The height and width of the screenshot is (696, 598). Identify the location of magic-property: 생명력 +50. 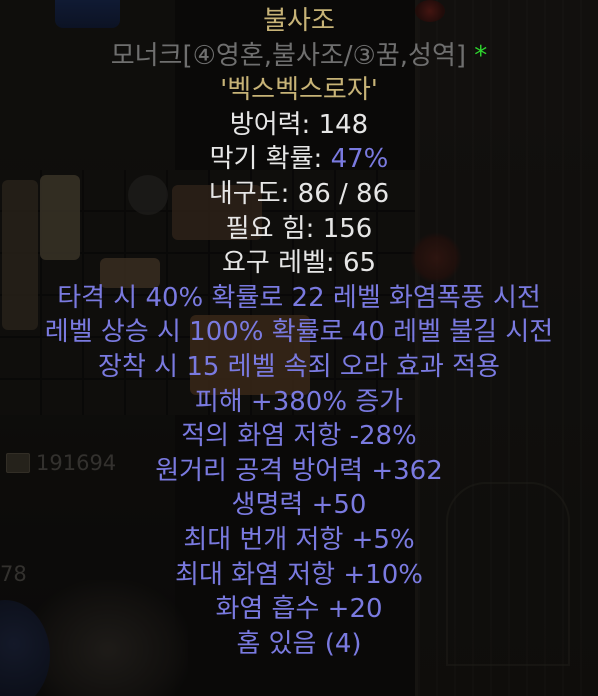
(299, 505).